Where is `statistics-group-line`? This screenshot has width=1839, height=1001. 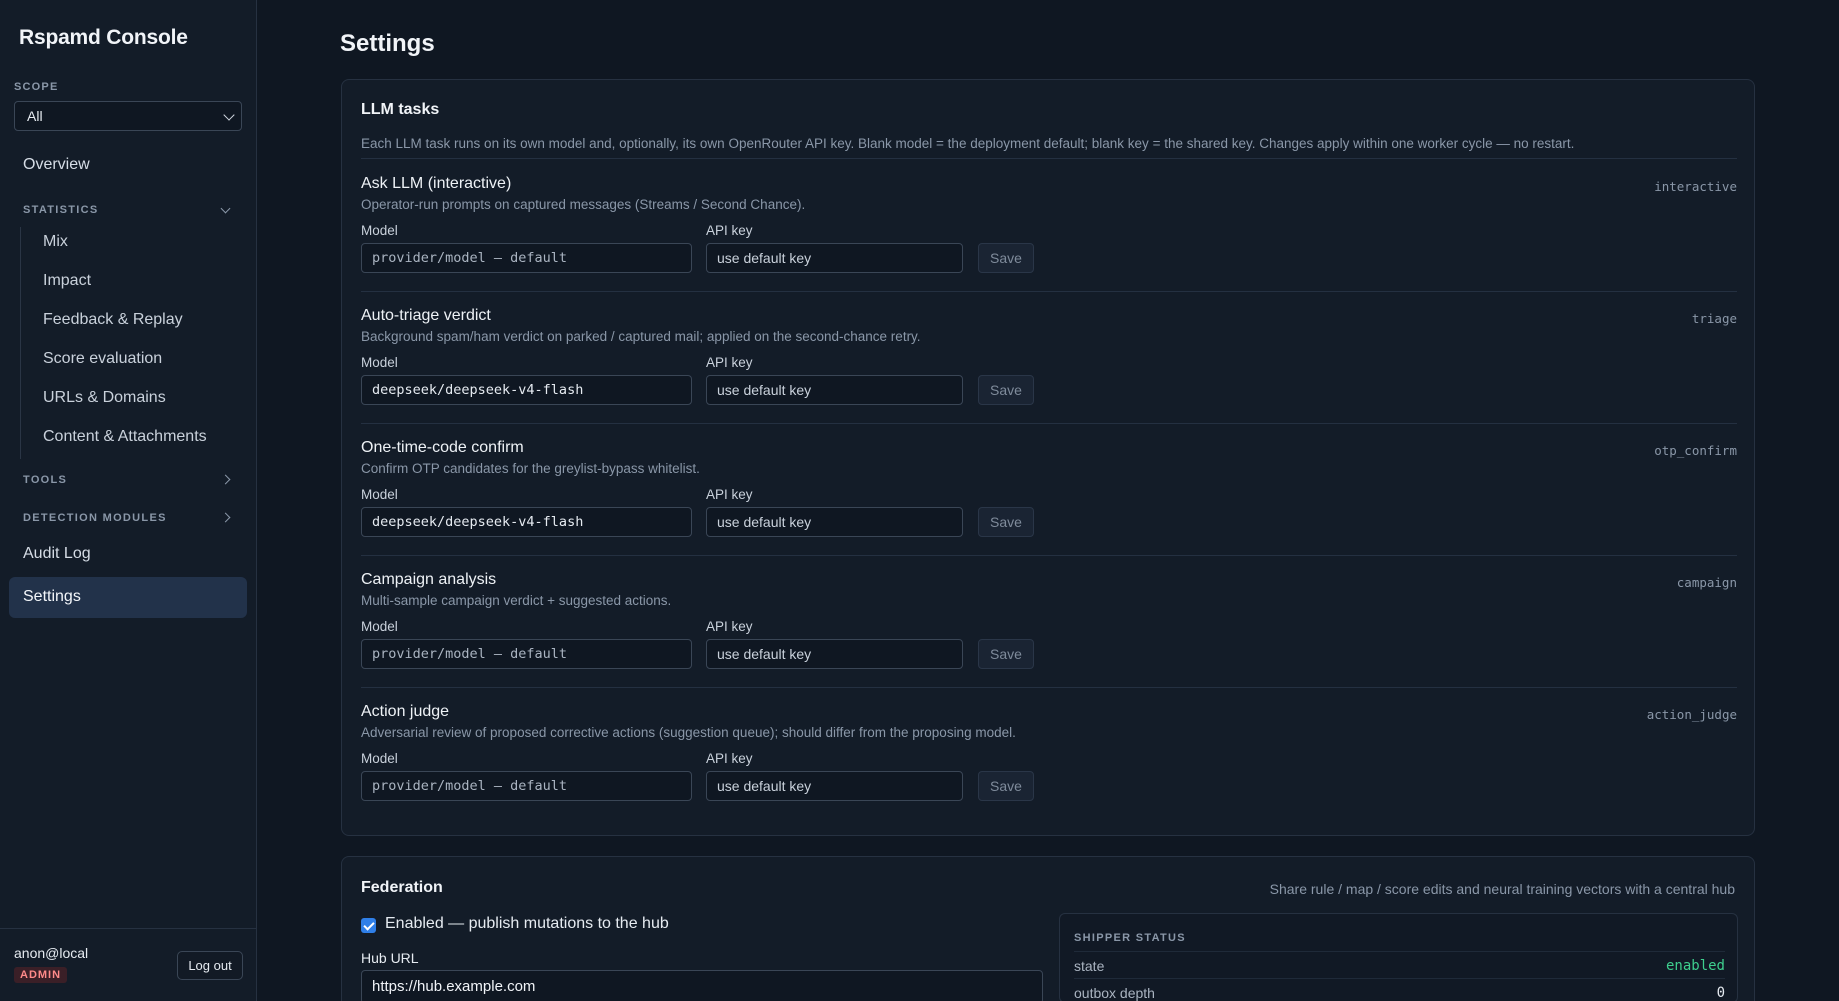 statistics-group-line is located at coordinates (20, 343).